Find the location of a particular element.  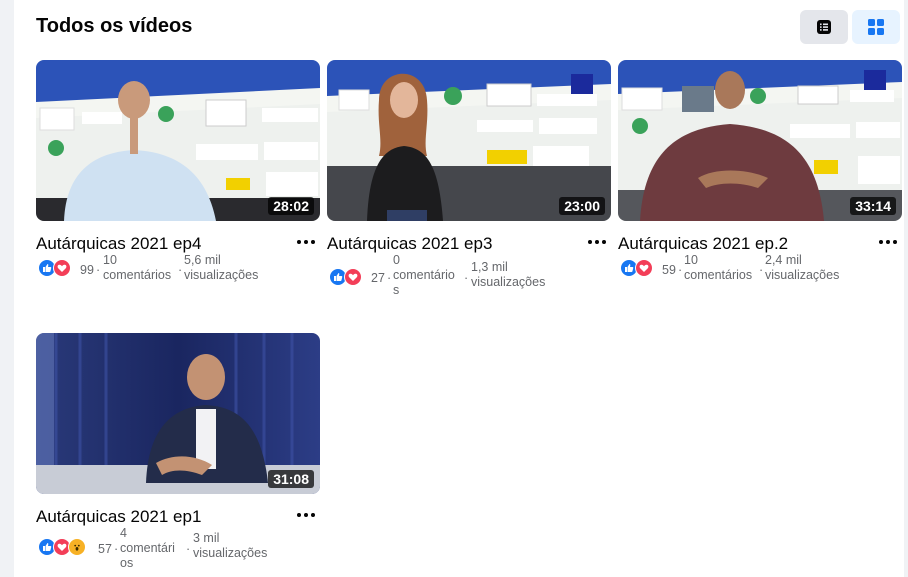

reaction-count: 59 is located at coordinates (669, 270).